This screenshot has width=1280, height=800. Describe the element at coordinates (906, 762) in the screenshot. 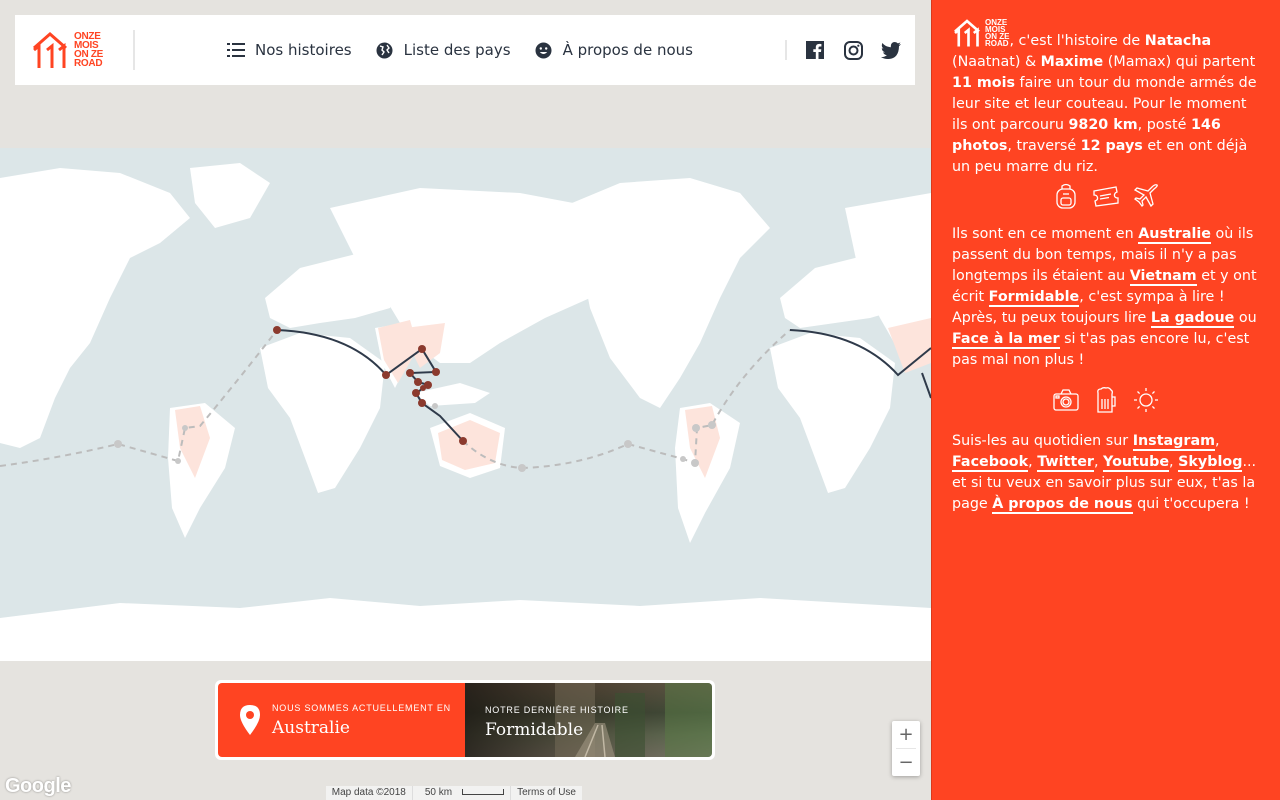

I see `zoom-out-button: −` at that location.